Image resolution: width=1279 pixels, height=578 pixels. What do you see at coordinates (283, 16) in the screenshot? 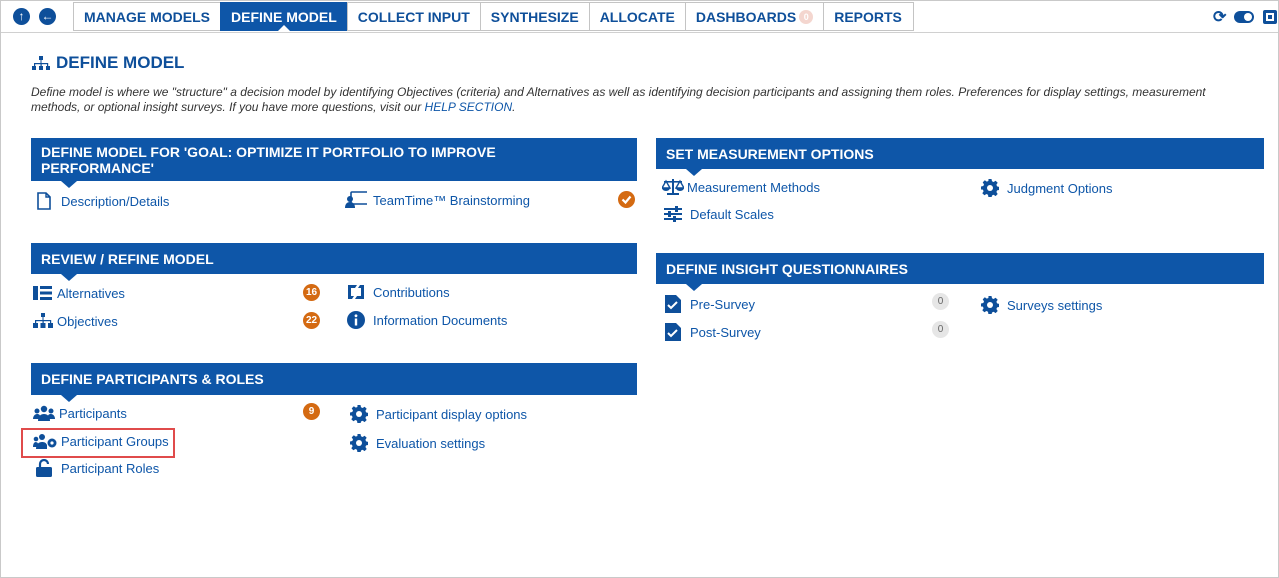
I see `tab-define-model: DEFINE MODEL` at bounding box center [283, 16].